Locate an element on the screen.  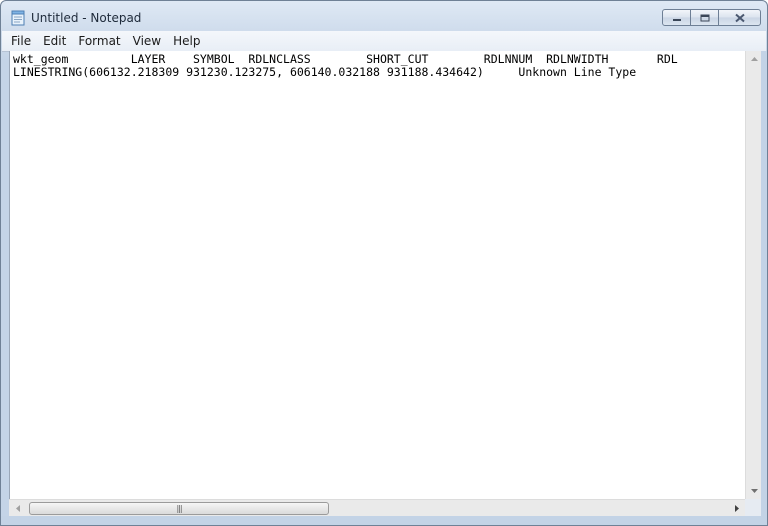
horizontal-scroll-thumb: ||| is located at coordinates (179, 508).